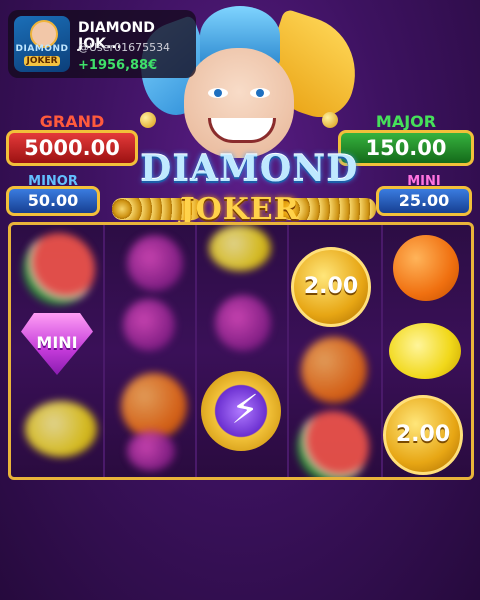 This screenshot has height=600, width=480. I want to click on avatar-logo-bottom: JOKER, so click(42, 61).